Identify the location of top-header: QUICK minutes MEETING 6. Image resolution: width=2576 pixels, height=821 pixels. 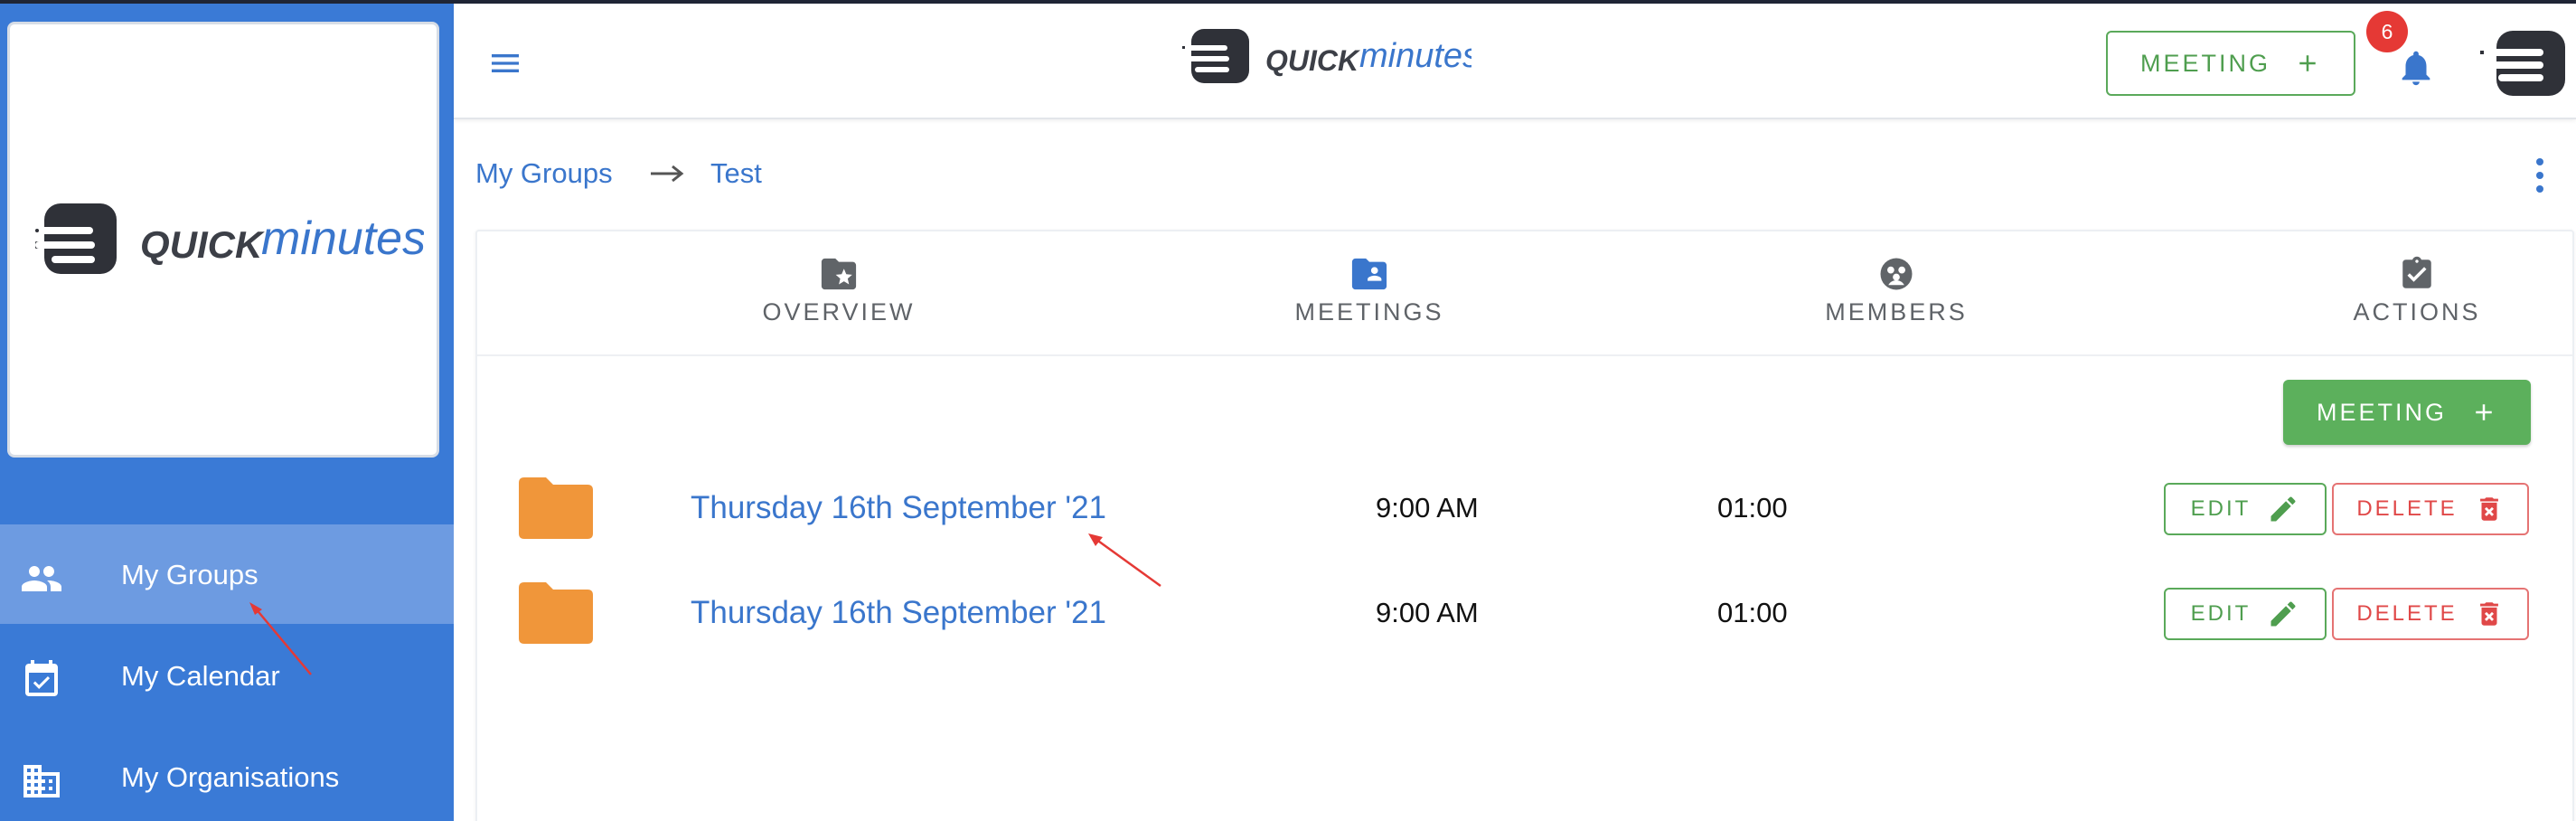
(1515, 61).